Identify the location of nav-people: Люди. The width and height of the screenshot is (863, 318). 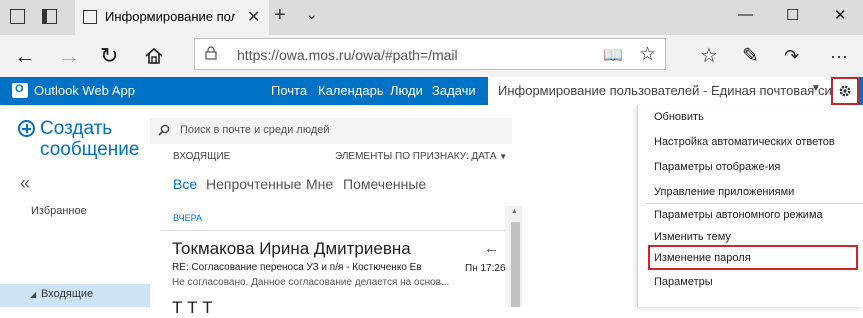
(406, 90).